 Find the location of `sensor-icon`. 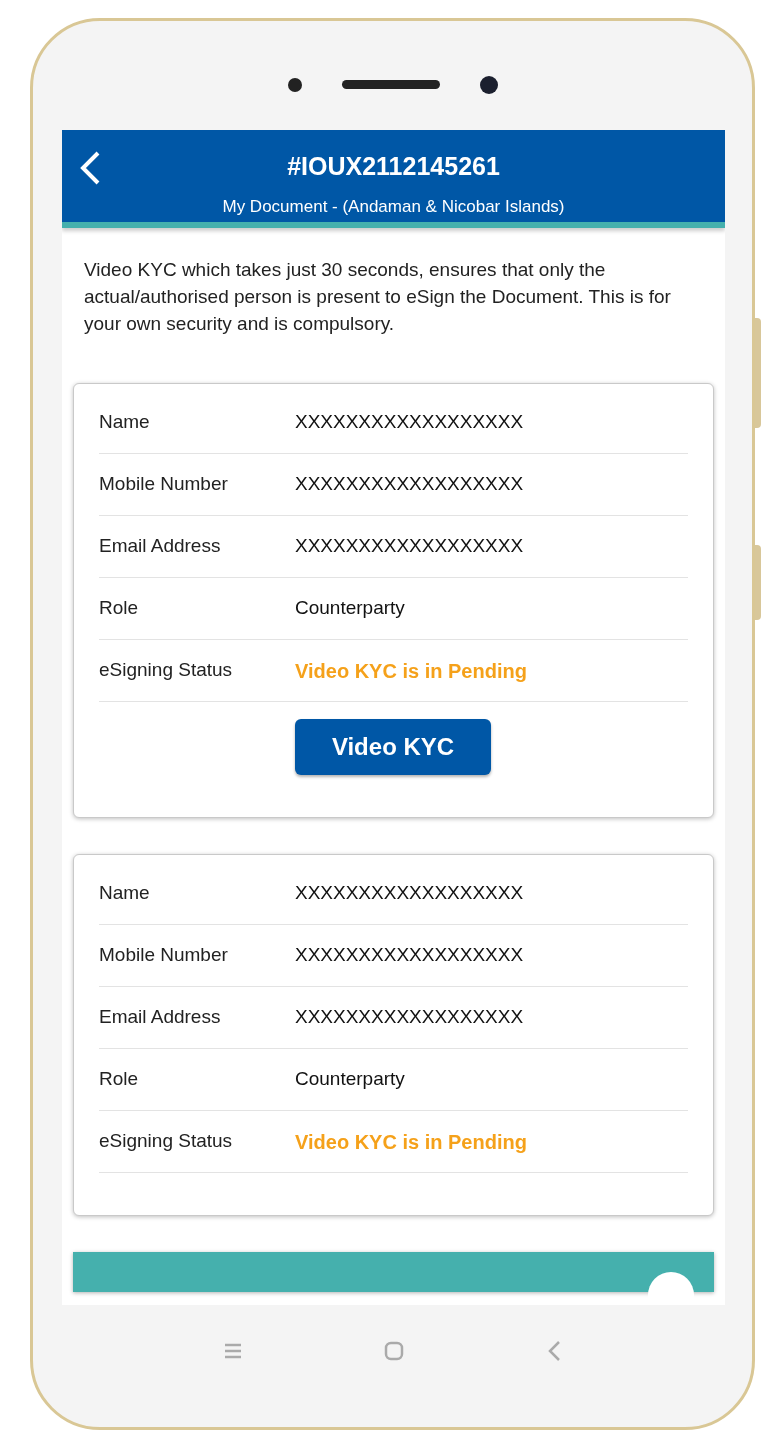

sensor-icon is located at coordinates (294, 84).